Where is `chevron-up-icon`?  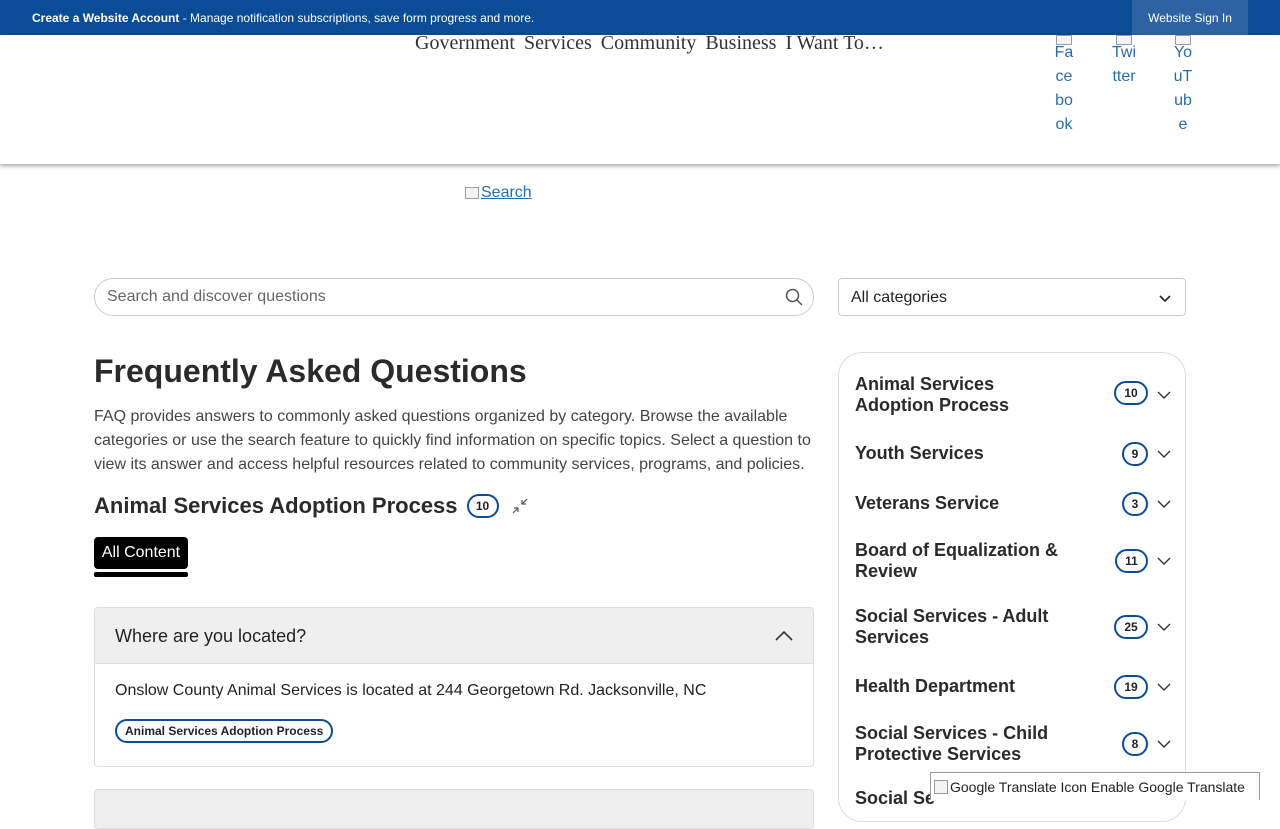 chevron-up-icon is located at coordinates (784, 635).